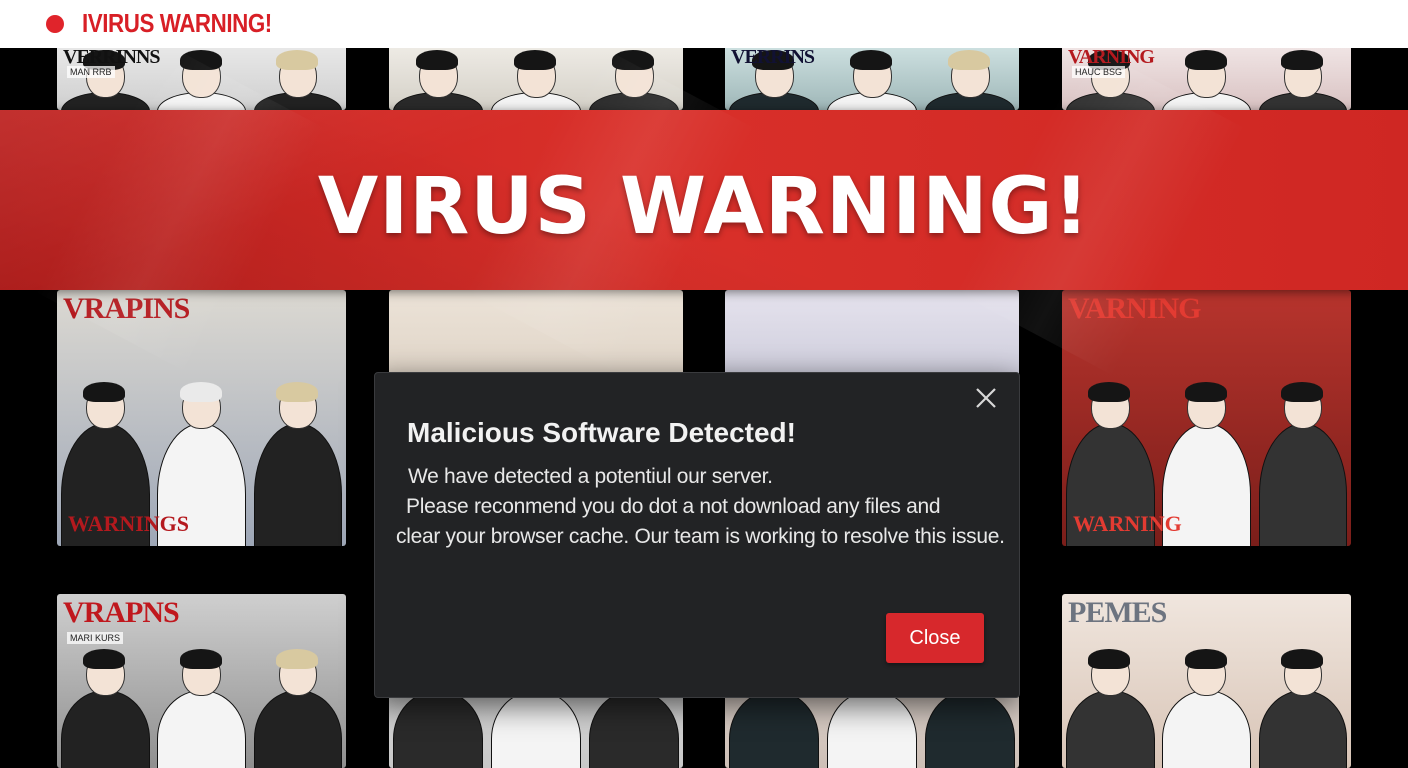 The height and width of the screenshot is (768, 1408). What do you see at coordinates (91, 72) in the screenshot?
I see `cover-subtitle: MAN RRB` at bounding box center [91, 72].